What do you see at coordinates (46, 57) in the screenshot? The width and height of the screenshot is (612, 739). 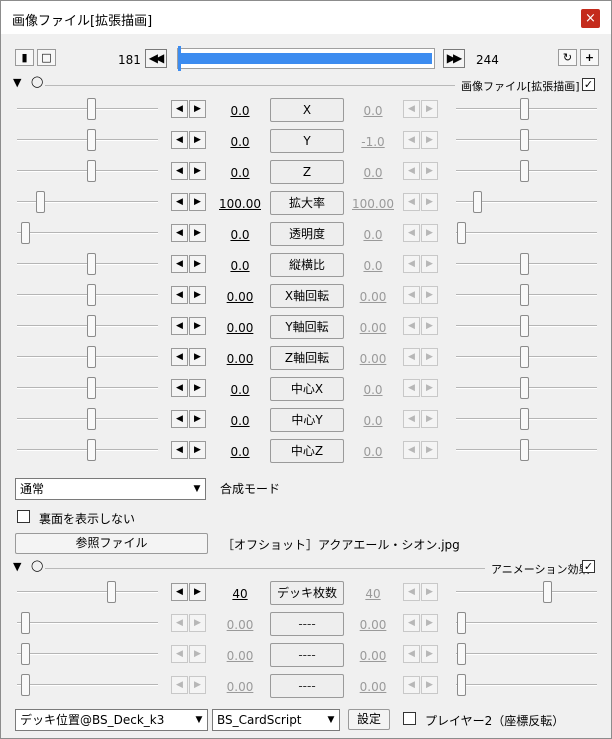 I see `window-icon: □` at bounding box center [46, 57].